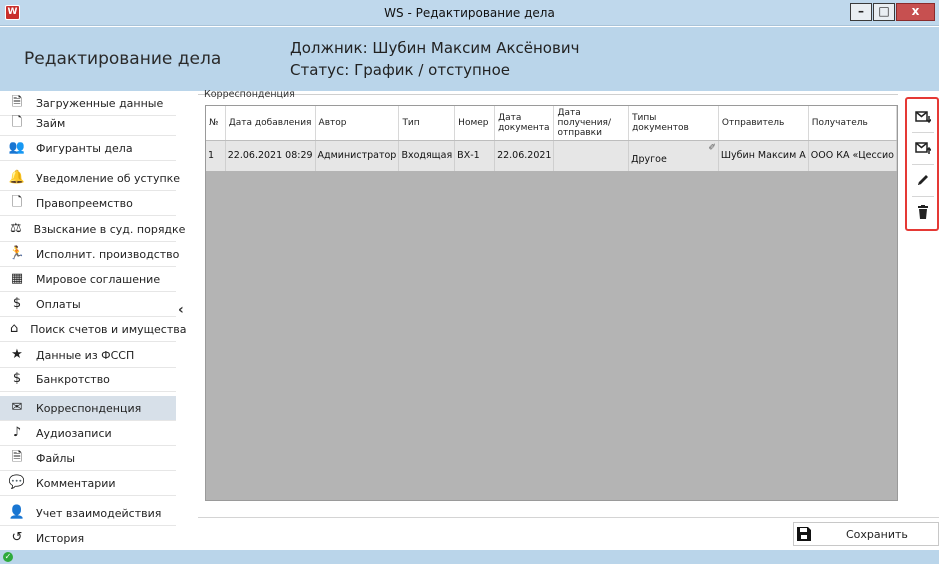 The width and height of the screenshot is (939, 564). Describe the element at coordinates (8, 557) in the screenshot. I see `check-icon: ✓` at that location.